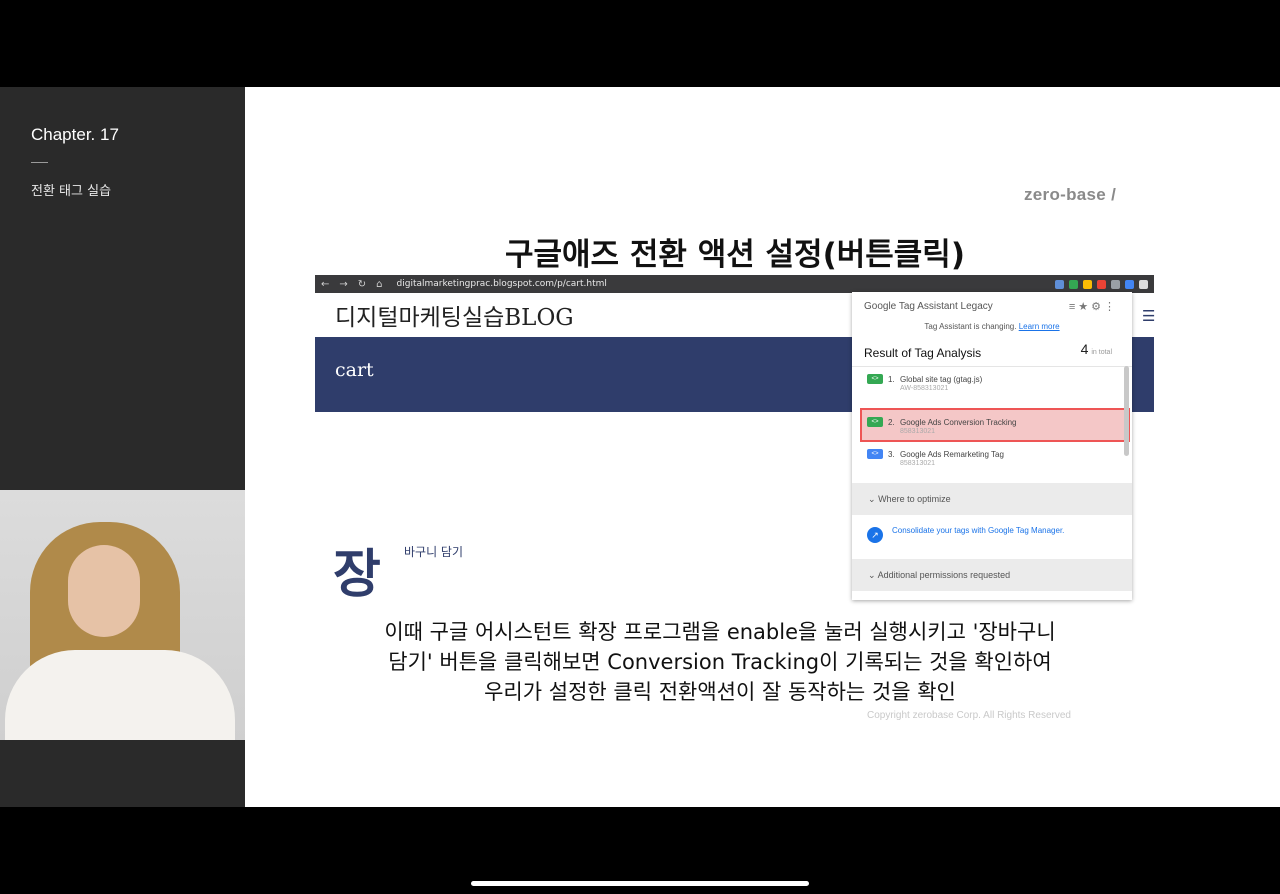 This screenshot has width=1280, height=894. I want to click on note-text: Tag Assistant is changing., so click(970, 326).